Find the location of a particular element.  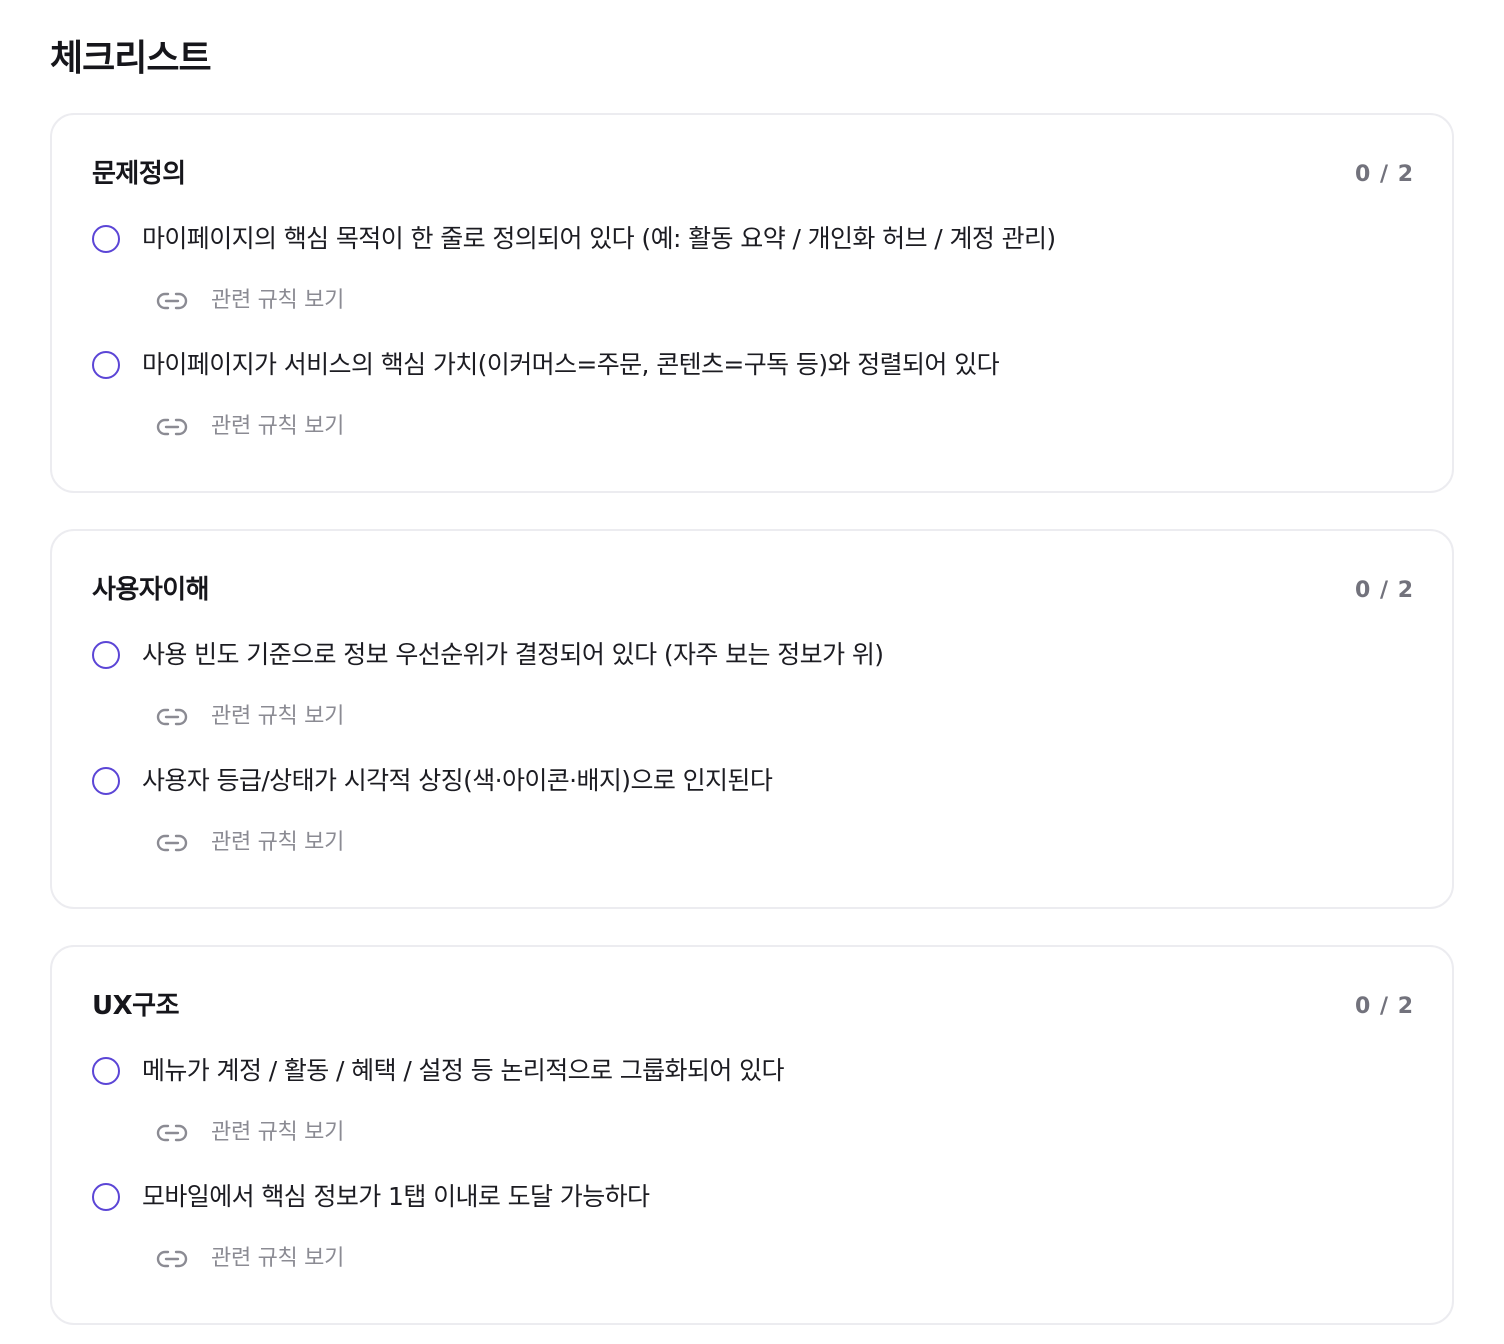

checklist-item: 모바일에서 핵심 정보가 1탭 이내로 도달 가능하다 is located at coordinates (371, 1197).